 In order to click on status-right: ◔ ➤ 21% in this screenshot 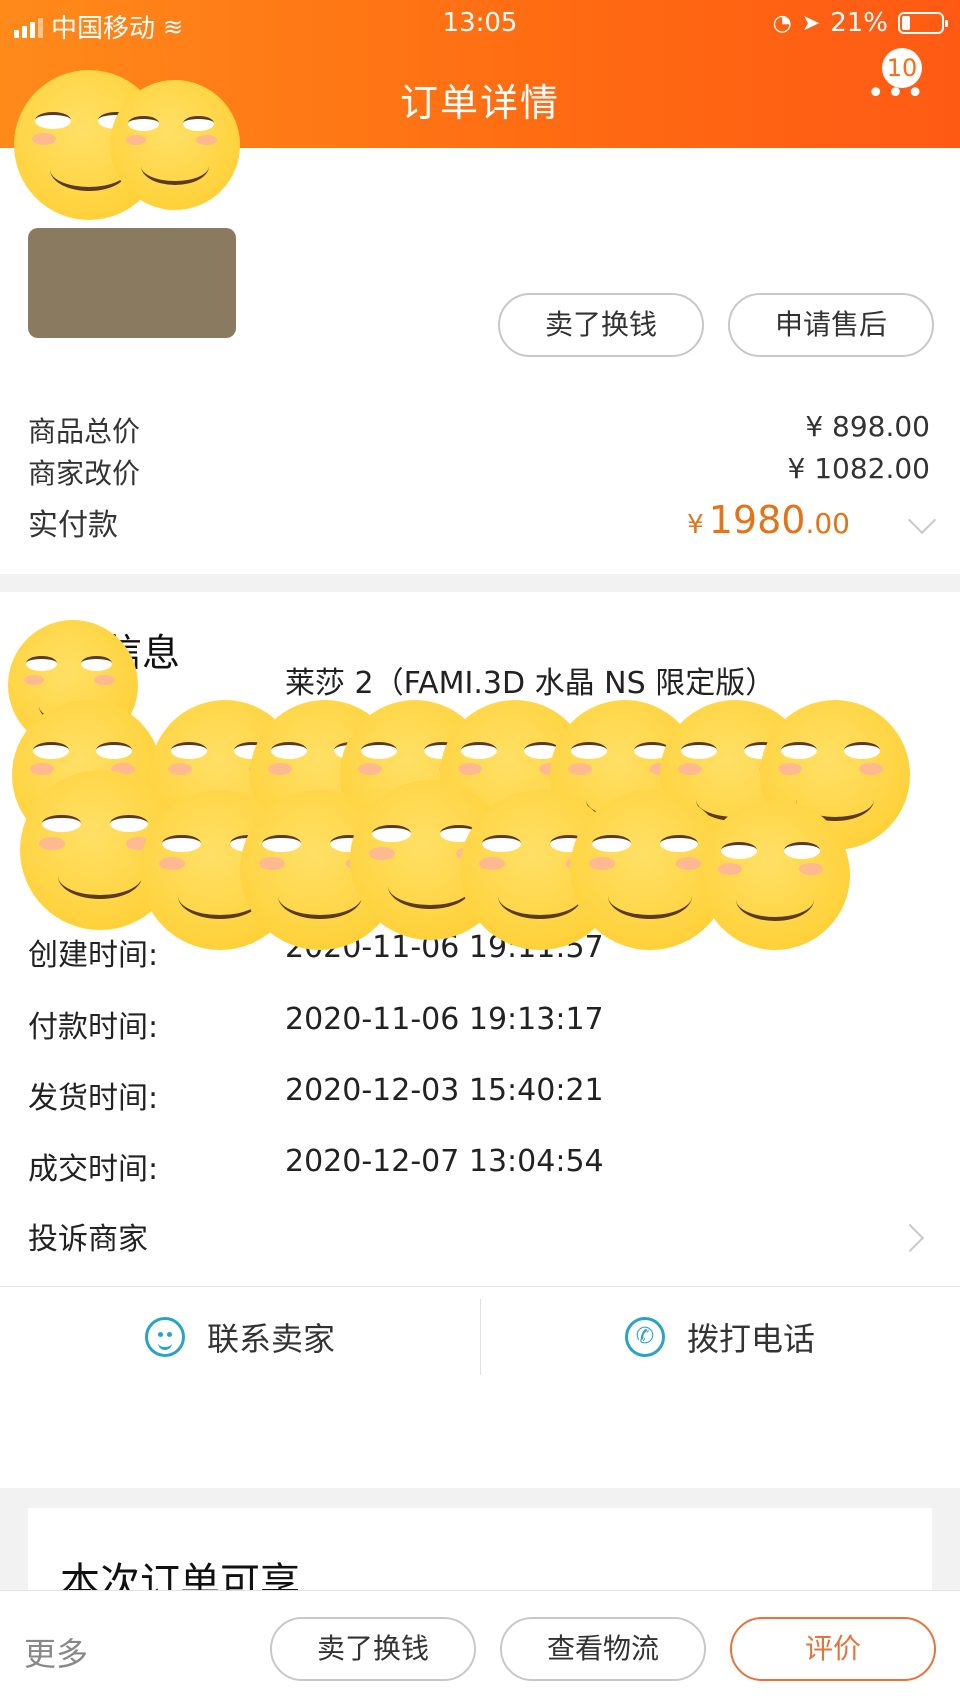, I will do `click(860, 23)`.